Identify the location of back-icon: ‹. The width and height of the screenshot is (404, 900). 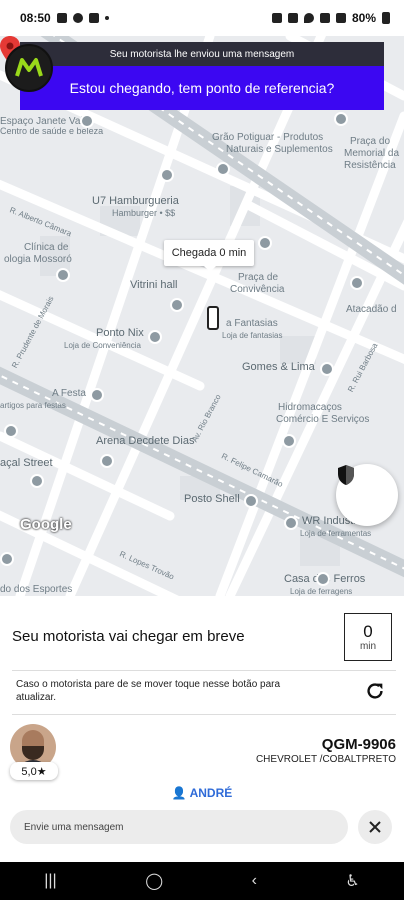
(254, 881).